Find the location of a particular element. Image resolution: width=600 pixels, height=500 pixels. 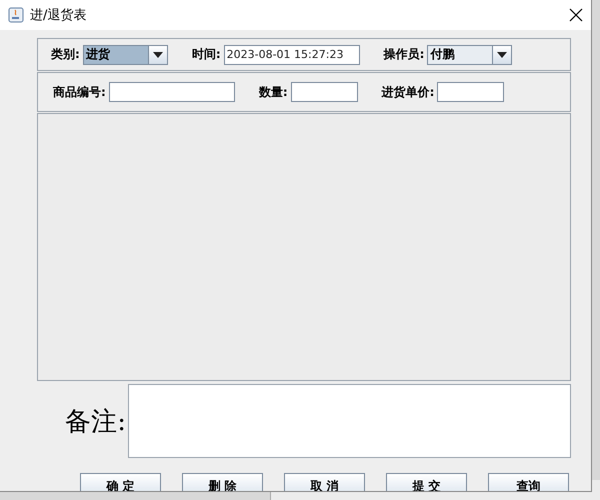

remark-label: 备注: is located at coordinates (95, 422).